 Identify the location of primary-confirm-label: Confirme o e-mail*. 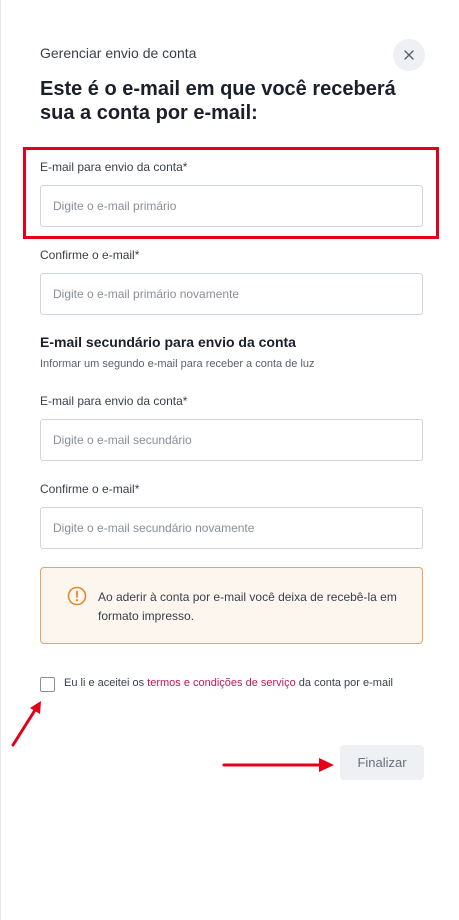
(90, 255).